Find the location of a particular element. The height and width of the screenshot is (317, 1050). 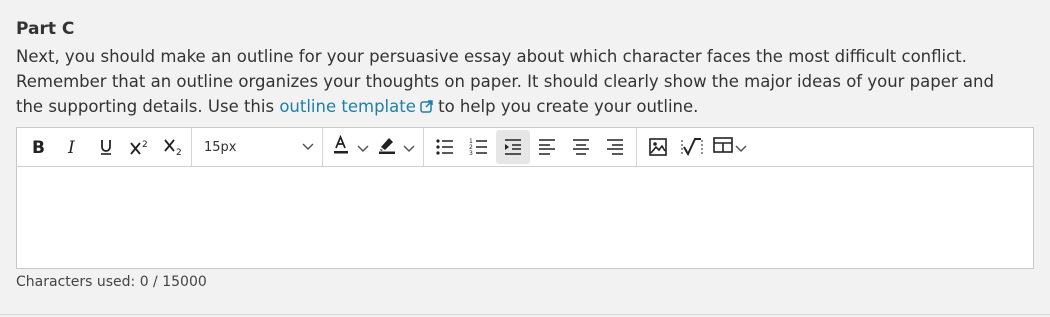

font-size-value: 15px is located at coordinates (220, 147).